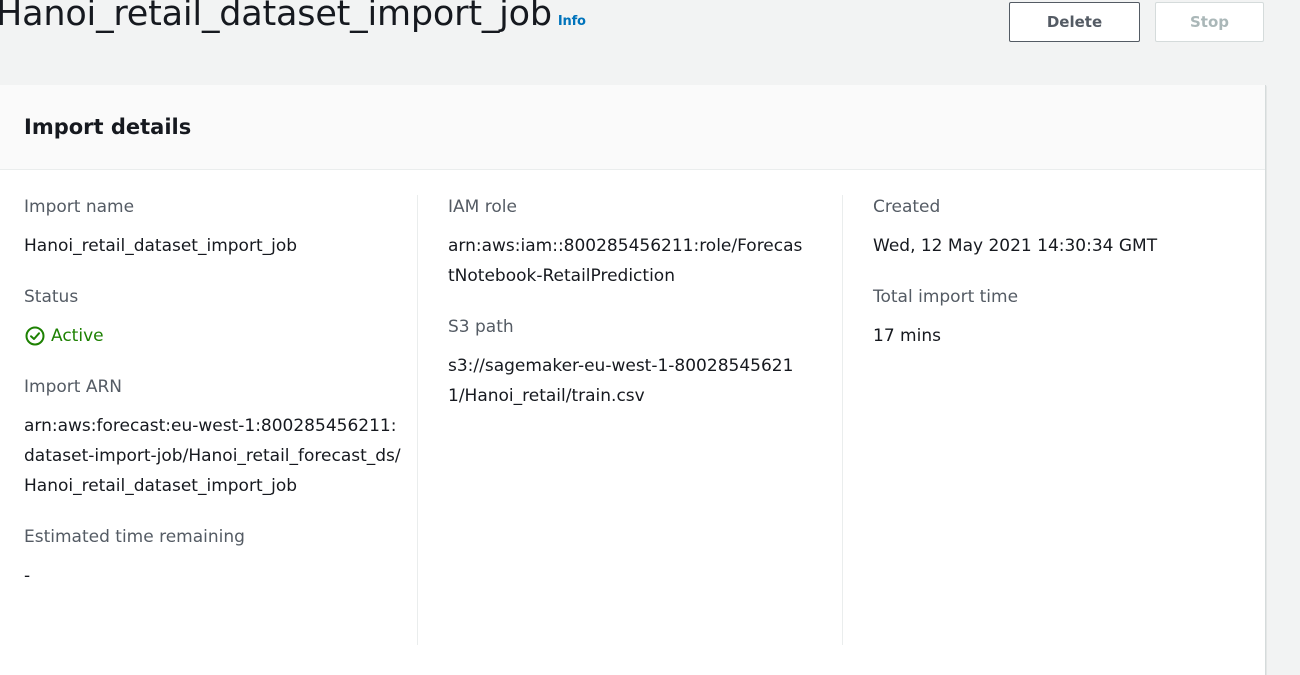 The image size is (1300, 675). I want to click on field-label: Import ARN, so click(73, 387).